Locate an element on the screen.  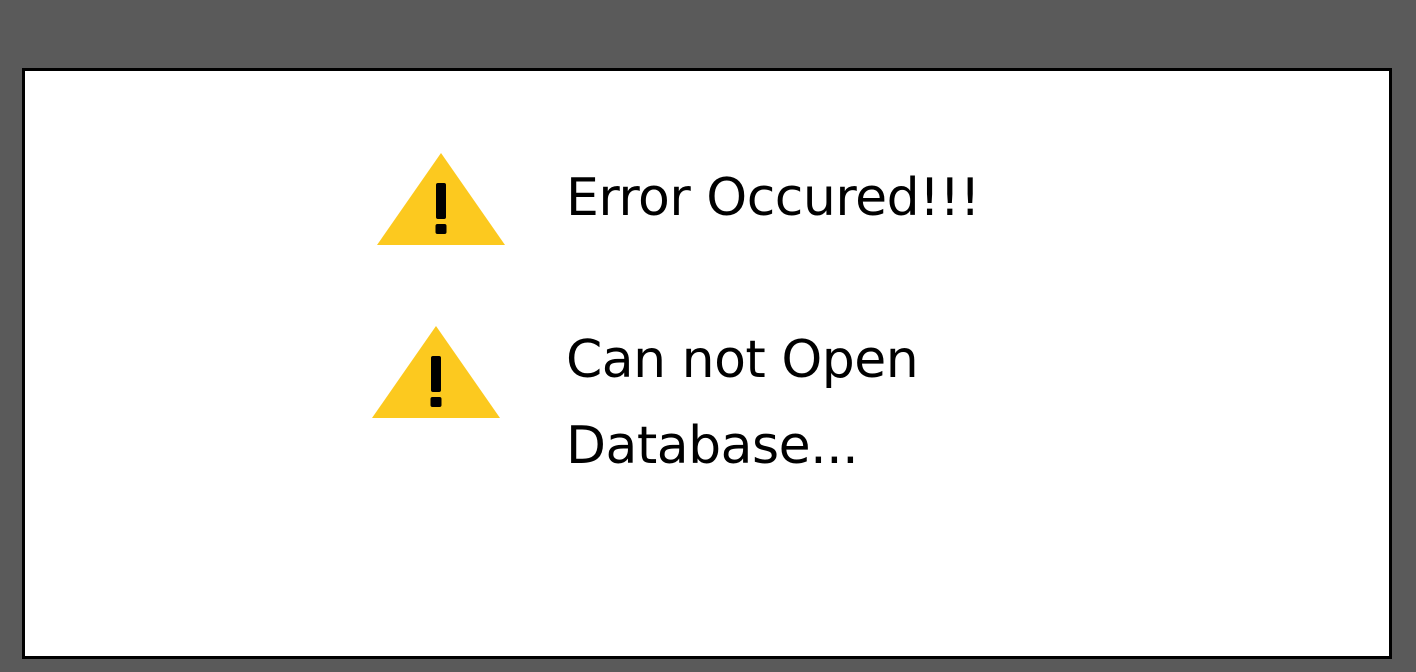
error-title: Error Occured!!! is located at coordinates (773, 198).